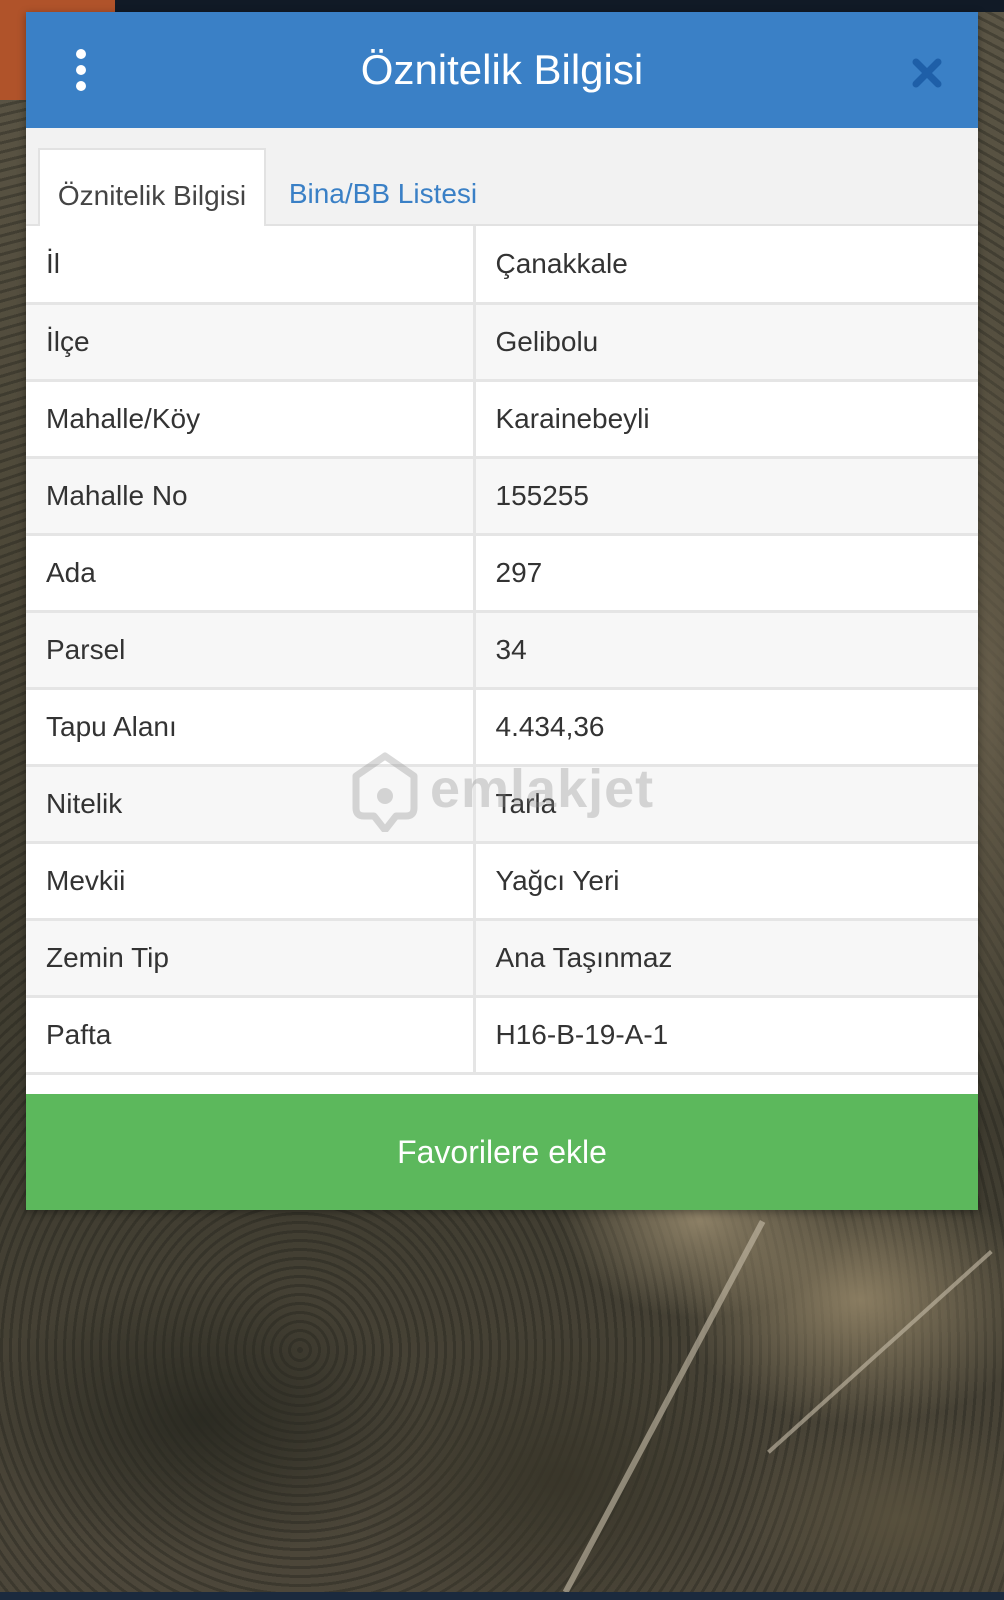 The image size is (1004, 1600). I want to click on table-row: Mevkii Yağcı Yeri, so click(502, 881).